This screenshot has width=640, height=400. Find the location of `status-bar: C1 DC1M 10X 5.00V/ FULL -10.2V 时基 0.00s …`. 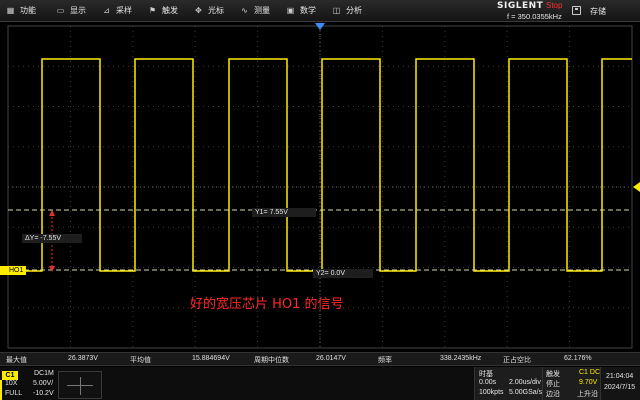

status-bar: C1 DC1M 10X 5.00V/ FULL -10.2V 时基 0.00s … is located at coordinates (320, 383).